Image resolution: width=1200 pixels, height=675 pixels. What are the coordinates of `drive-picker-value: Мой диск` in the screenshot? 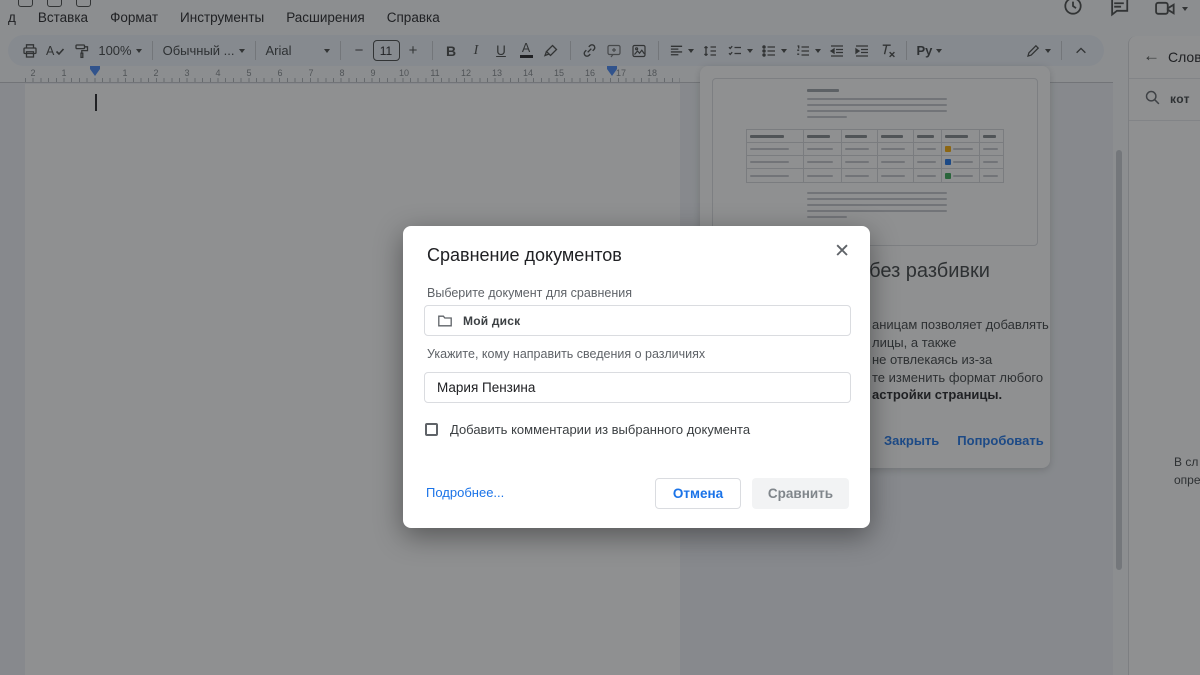 It's located at (492, 320).